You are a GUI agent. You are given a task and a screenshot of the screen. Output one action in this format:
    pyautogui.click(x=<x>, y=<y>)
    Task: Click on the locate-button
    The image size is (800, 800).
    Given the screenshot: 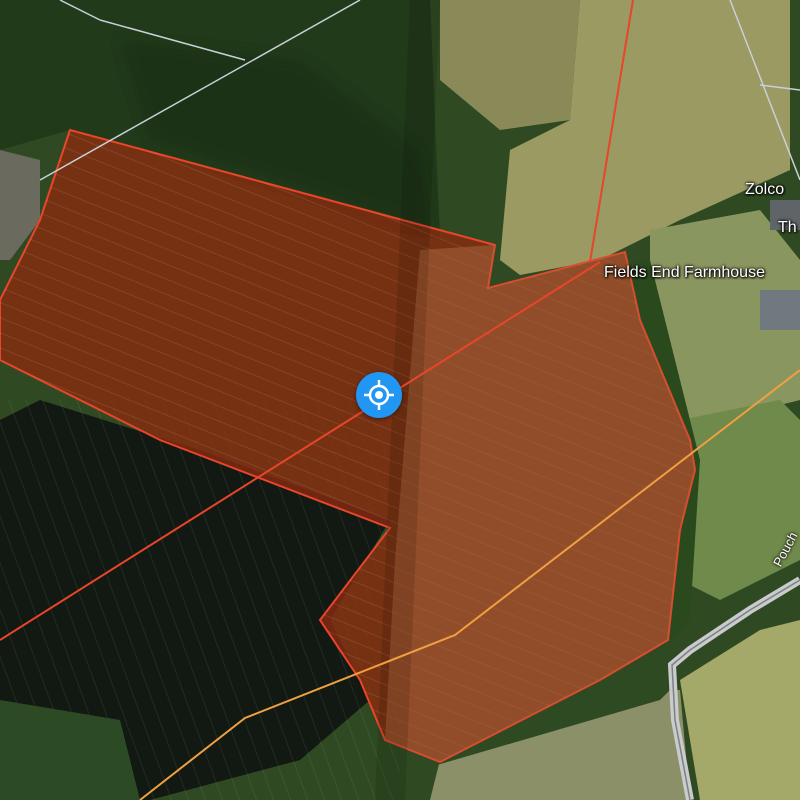 What is the action you would take?
    pyautogui.click(x=379, y=395)
    